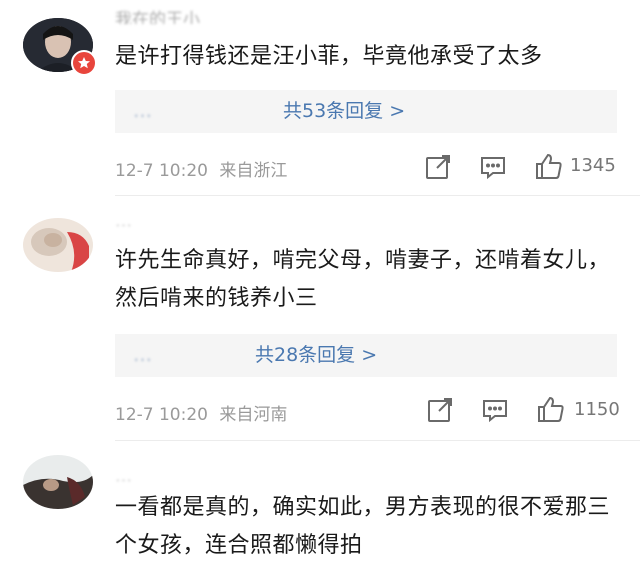  I want to click on reply-preview: … 共28条回复 >, so click(366, 355).